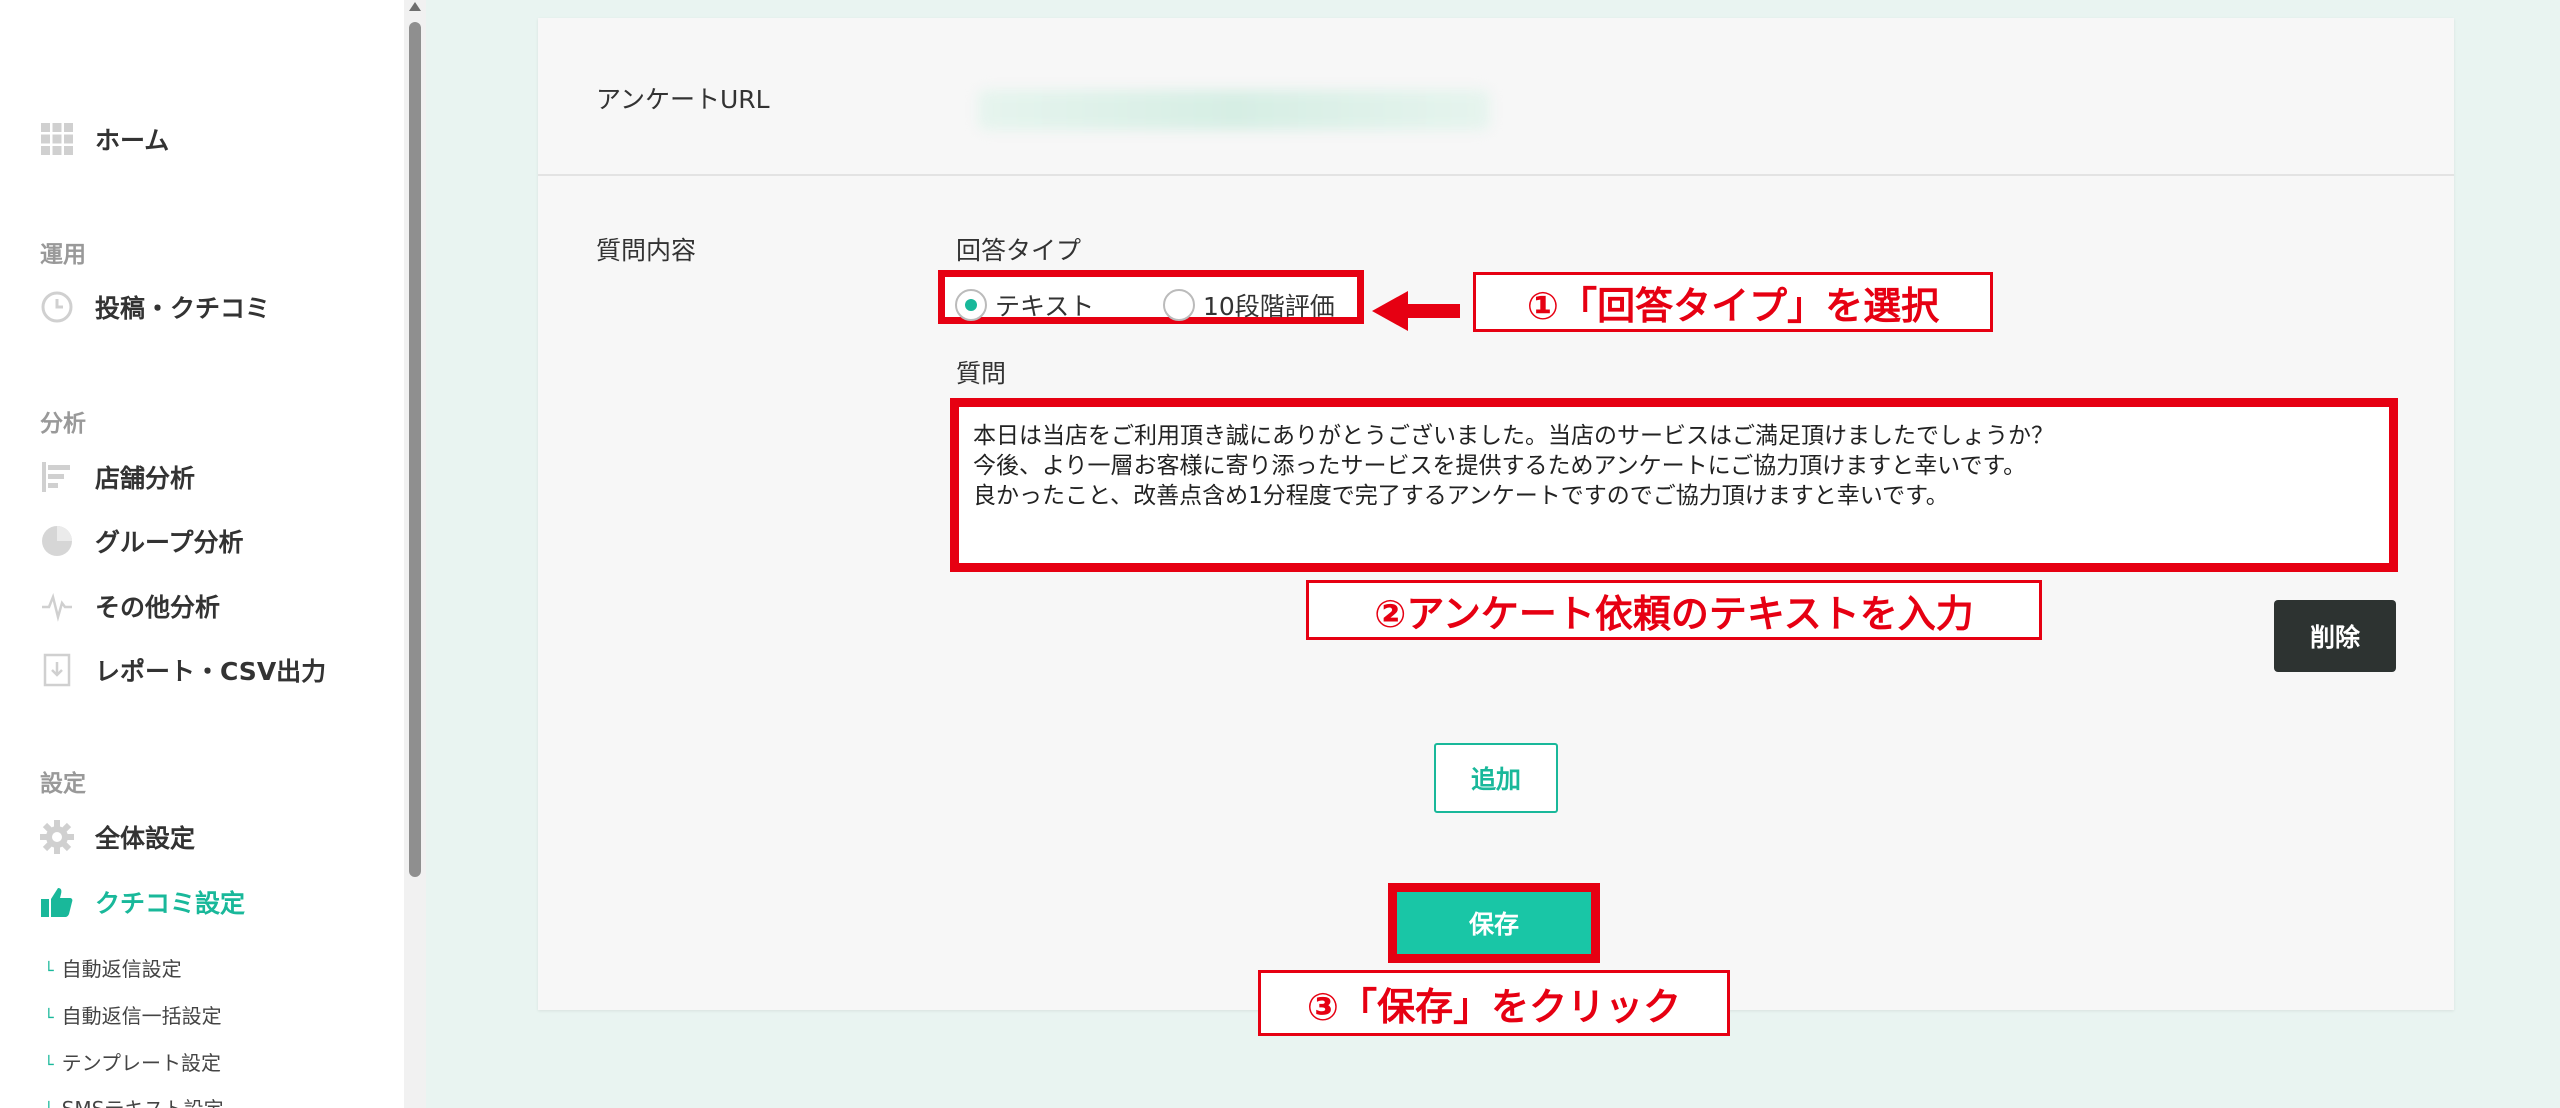 The image size is (2560, 1108). I want to click on survey-url-value-blurred, so click(1234, 110).